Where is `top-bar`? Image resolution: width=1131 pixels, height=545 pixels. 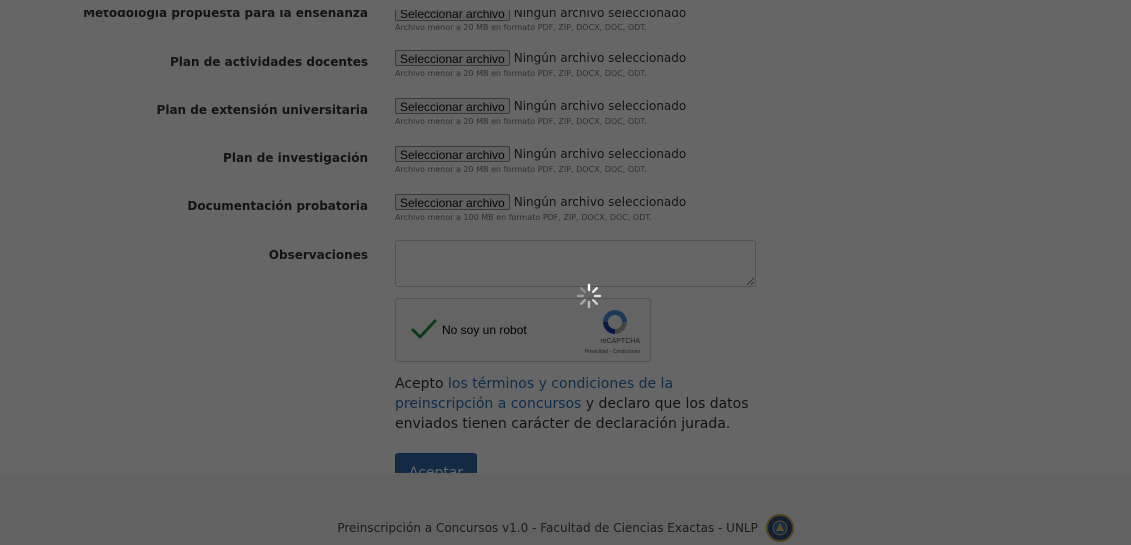 top-bar is located at coordinates (565, 5).